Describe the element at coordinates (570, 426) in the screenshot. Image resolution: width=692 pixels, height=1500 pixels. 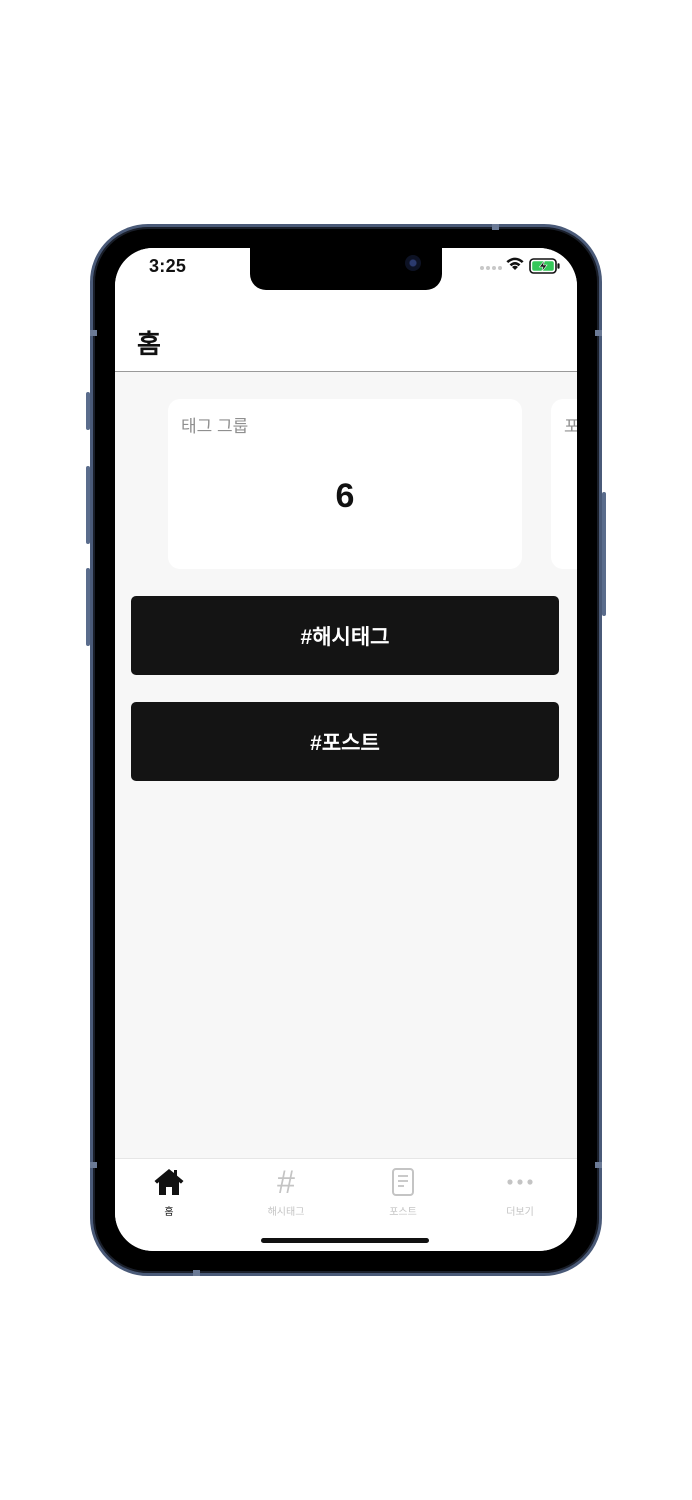
I see `card-label: 포` at that location.